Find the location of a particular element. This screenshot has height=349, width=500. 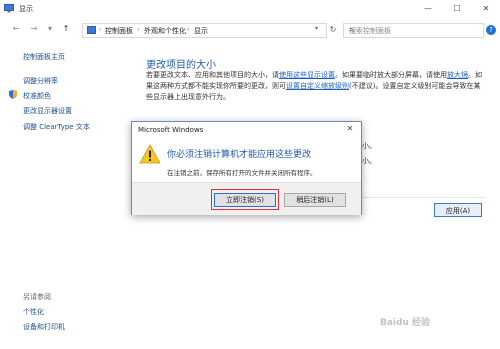

display-icon is located at coordinates (9, 8).